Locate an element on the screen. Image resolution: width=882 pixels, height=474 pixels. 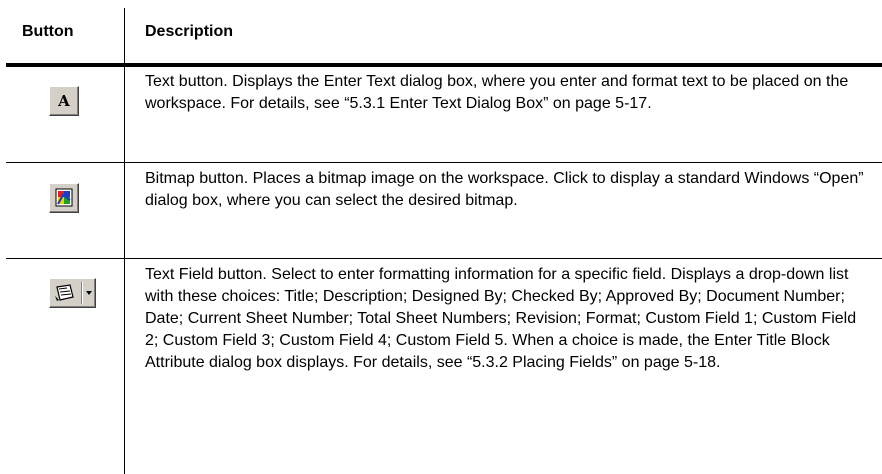
text-a-icon: A is located at coordinates (64, 101).